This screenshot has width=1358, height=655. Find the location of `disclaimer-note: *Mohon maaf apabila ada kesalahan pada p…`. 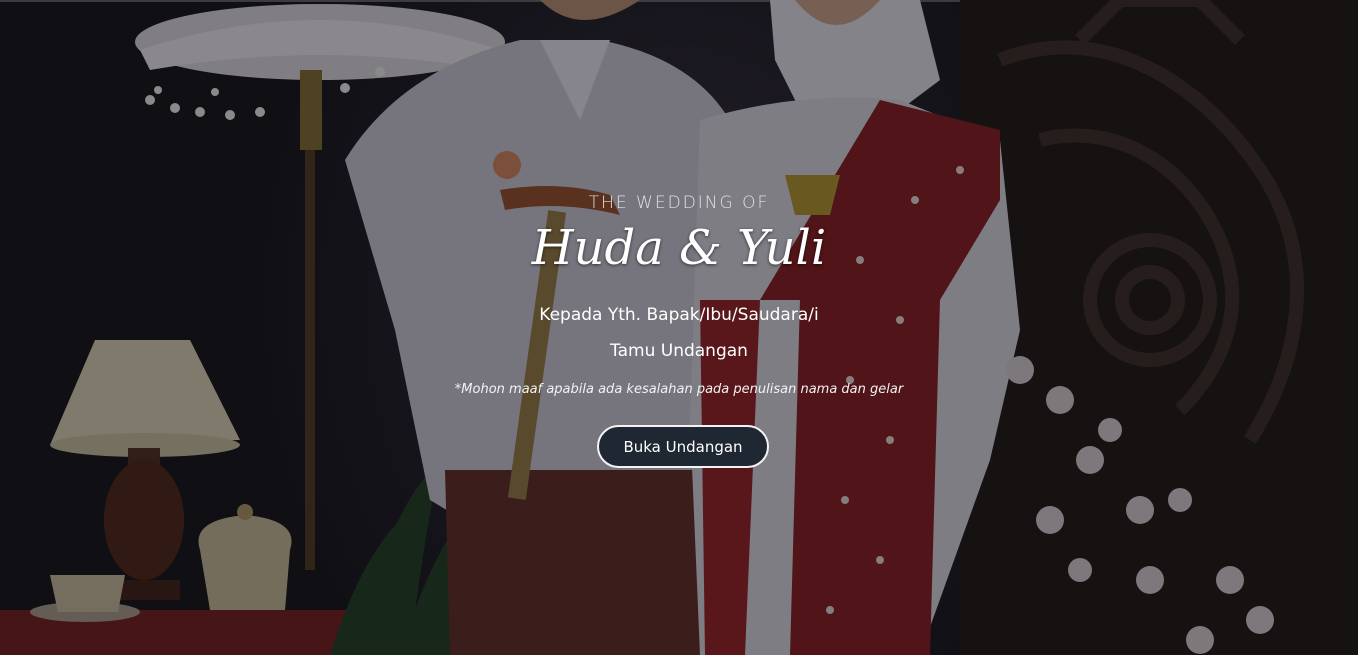

disclaimer-note: *Mohon maaf apabila ada kesalahan pada p… is located at coordinates (679, 389).